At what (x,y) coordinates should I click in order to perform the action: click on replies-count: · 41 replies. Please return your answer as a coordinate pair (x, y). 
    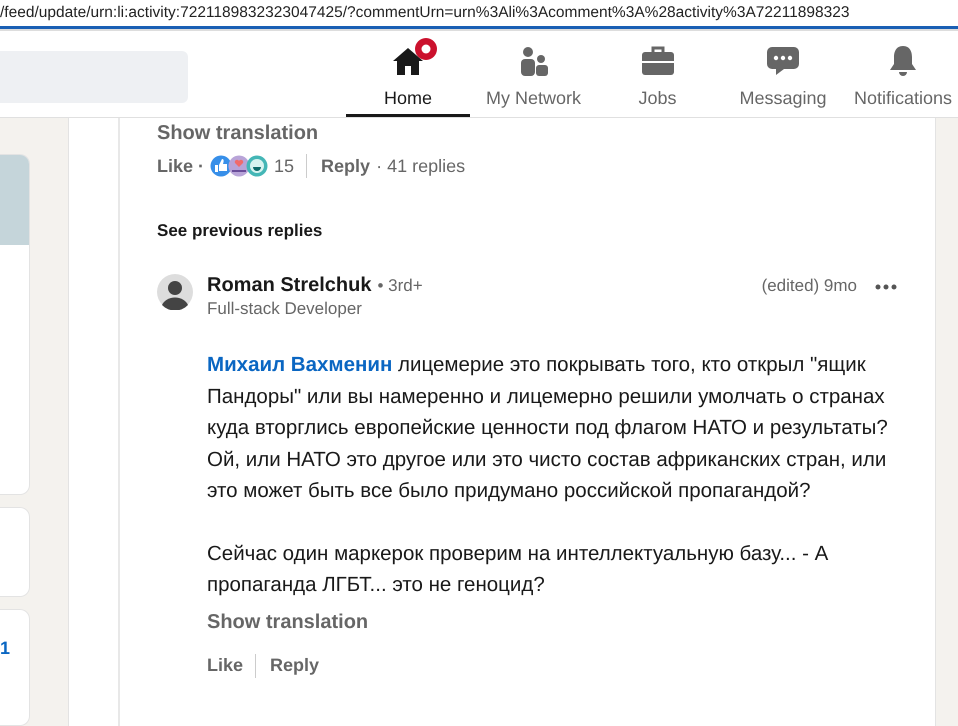
    Looking at the image, I should click on (421, 166).